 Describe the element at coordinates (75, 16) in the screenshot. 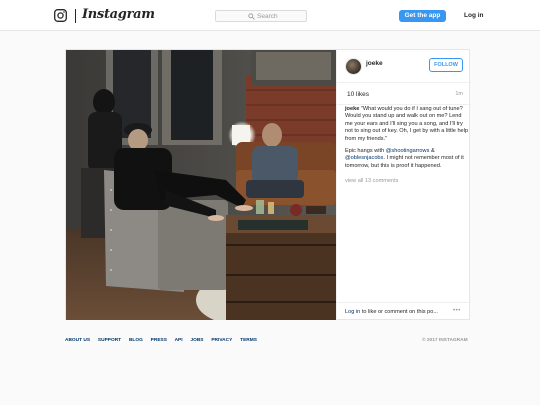

I see `logo-divider` at that location.